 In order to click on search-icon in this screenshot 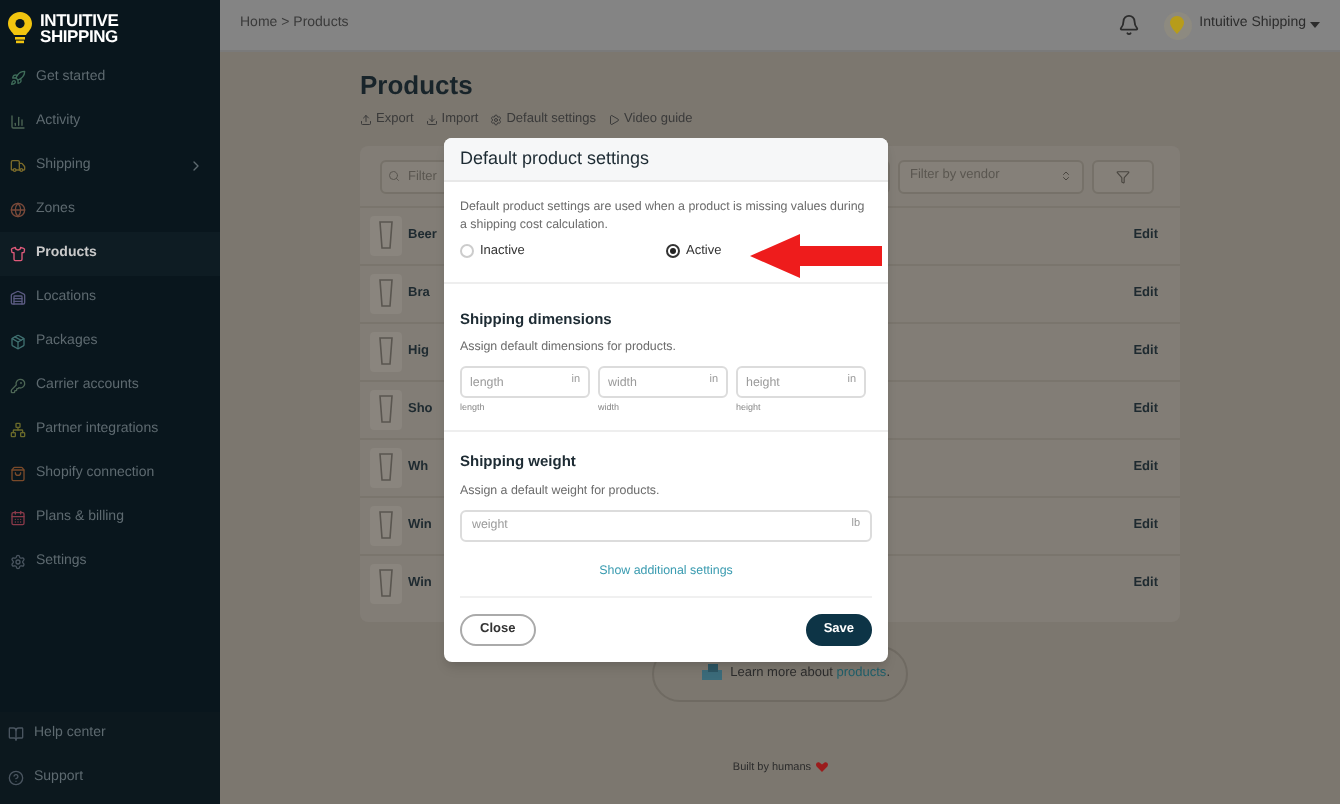, I will do `click(394, 176)`.